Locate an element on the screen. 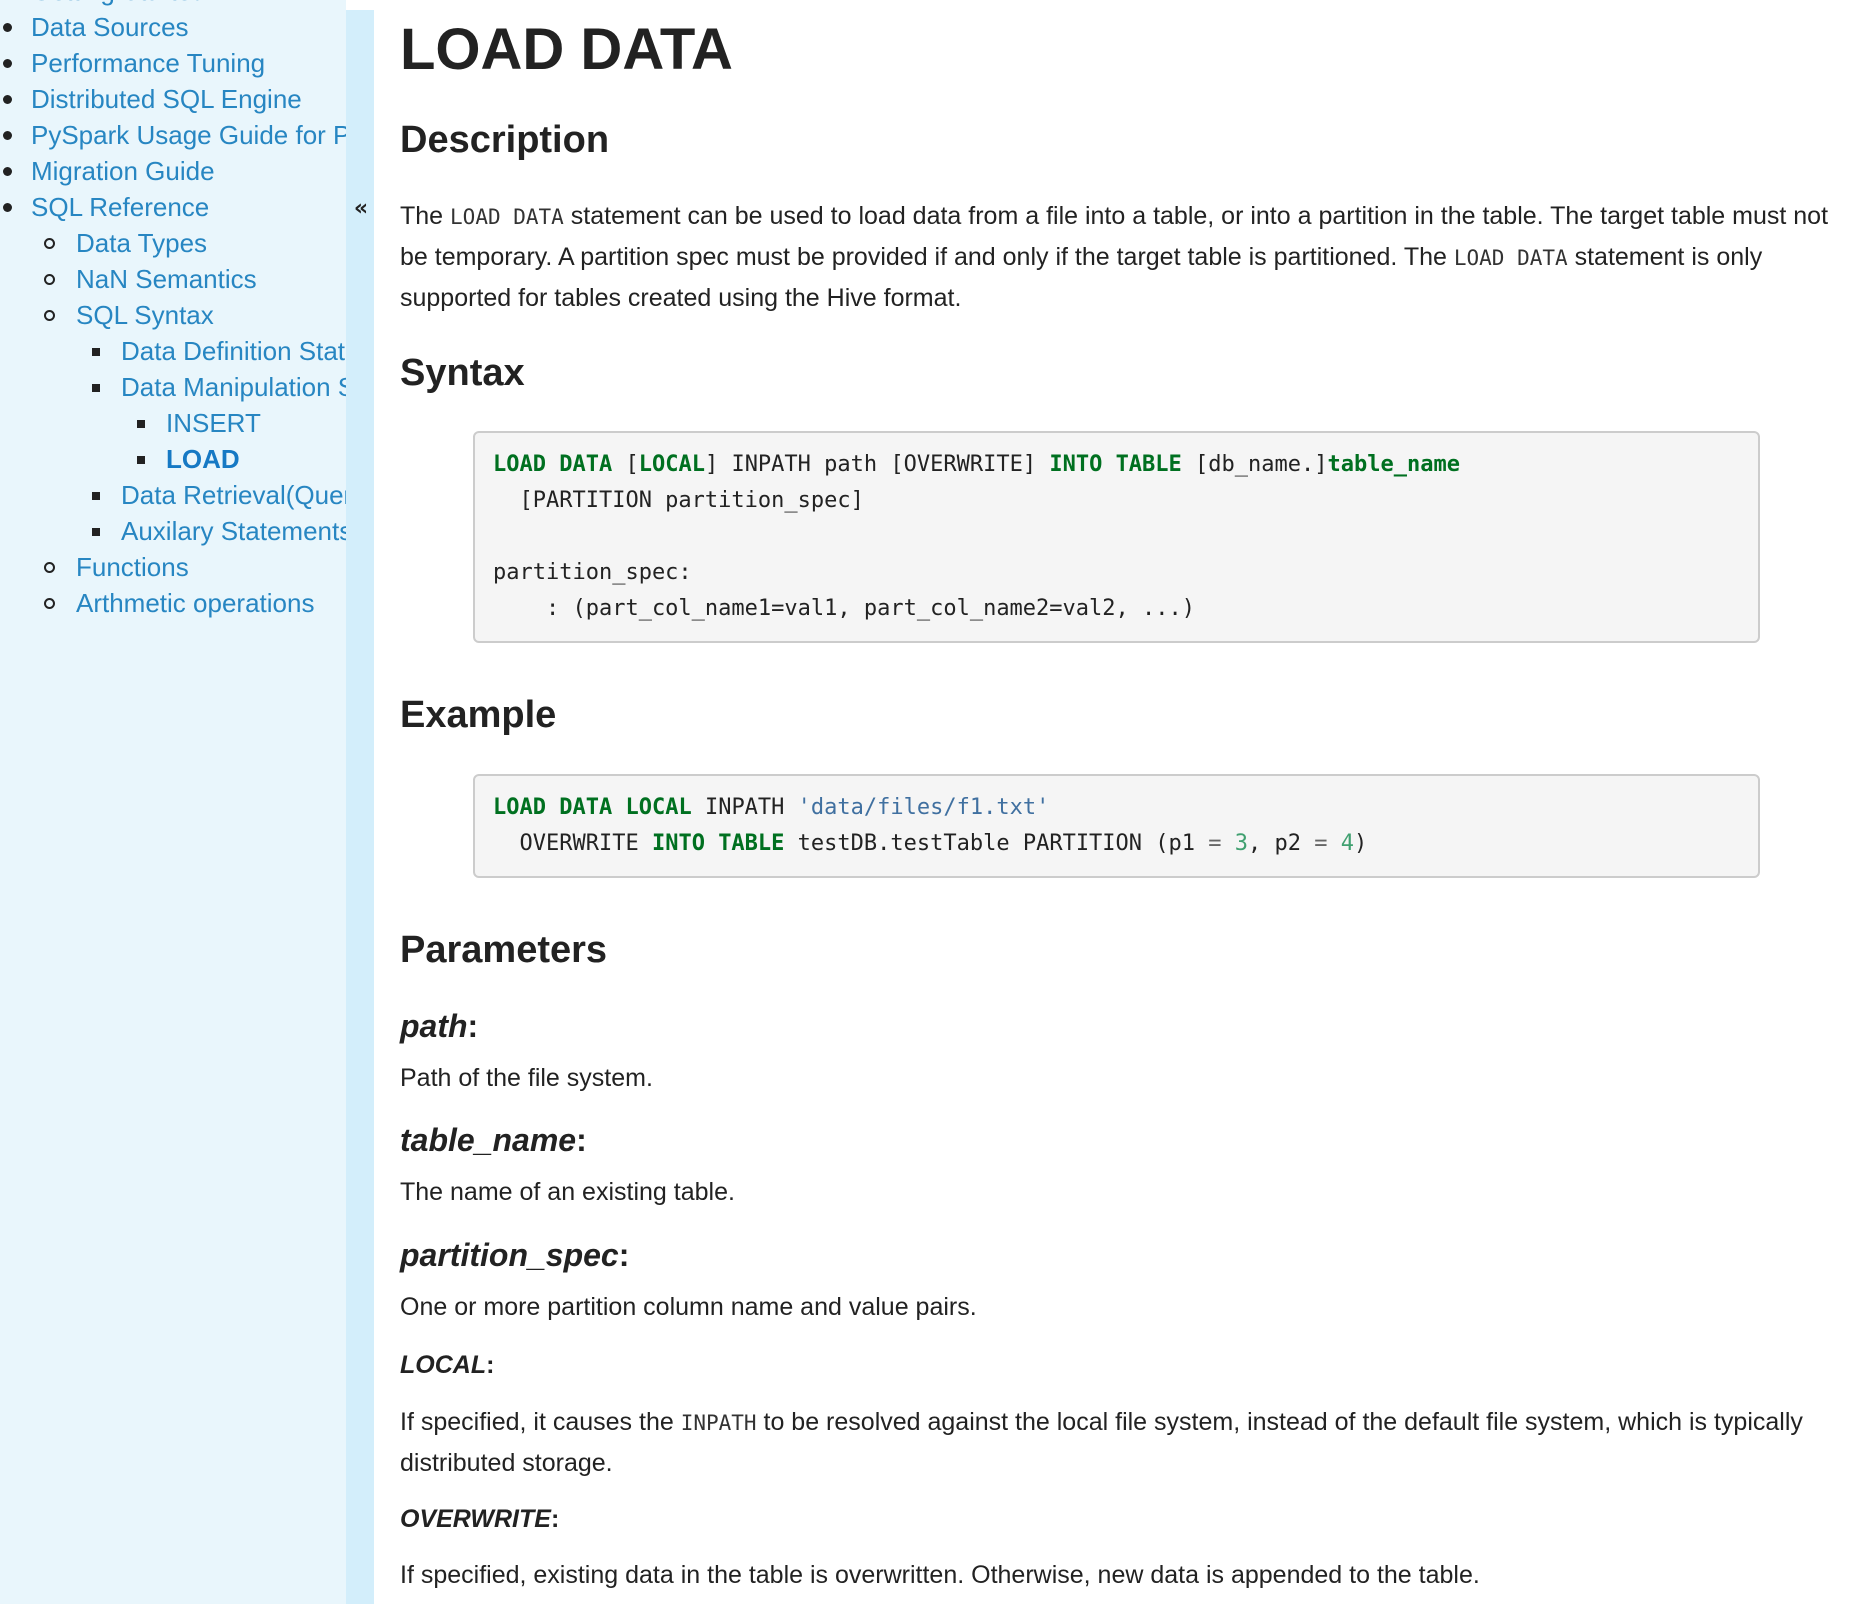  nav-link-insert: INSERT is located at coordinates (173, 423).